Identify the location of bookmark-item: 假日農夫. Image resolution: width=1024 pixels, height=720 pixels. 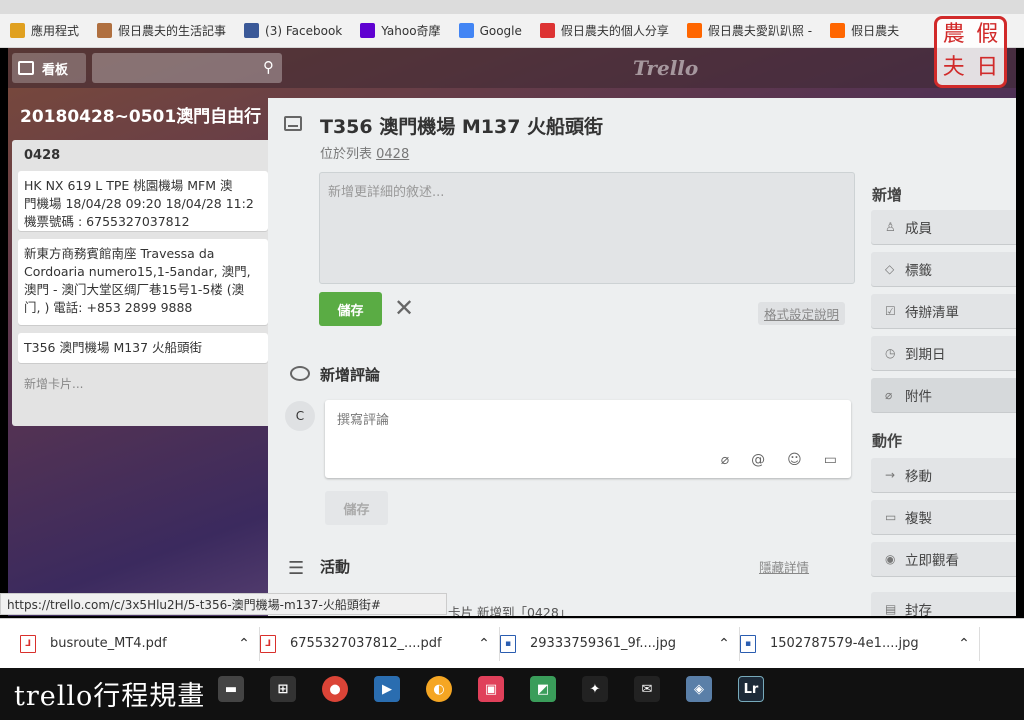
(864, 30).